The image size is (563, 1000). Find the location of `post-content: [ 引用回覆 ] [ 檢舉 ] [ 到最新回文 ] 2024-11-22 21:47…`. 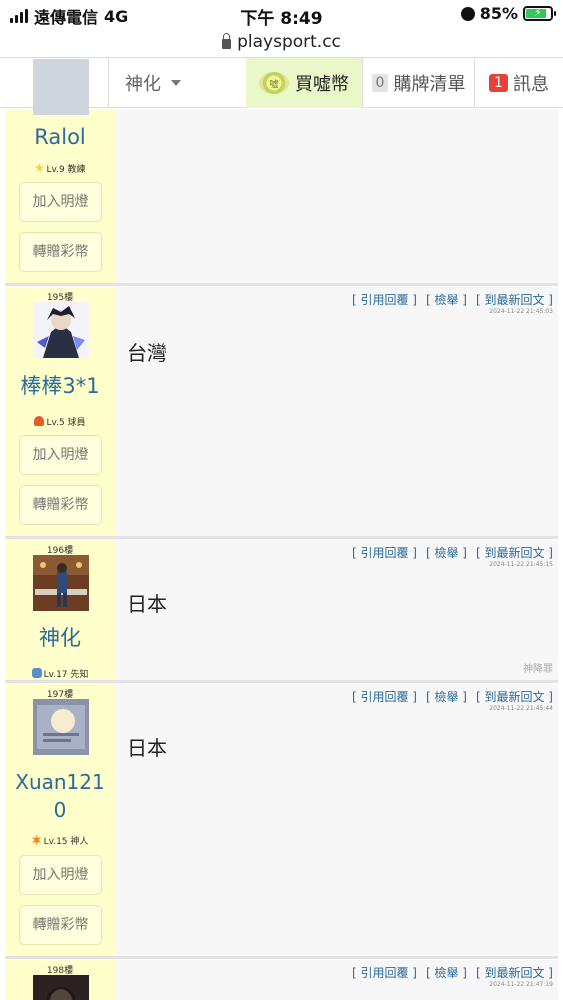

post-content: [ 引用回覆 ] [ 檢舉 ] [ 到最新回文 ] 2024-11-22 21:47… is located at coordinates (336, 980).